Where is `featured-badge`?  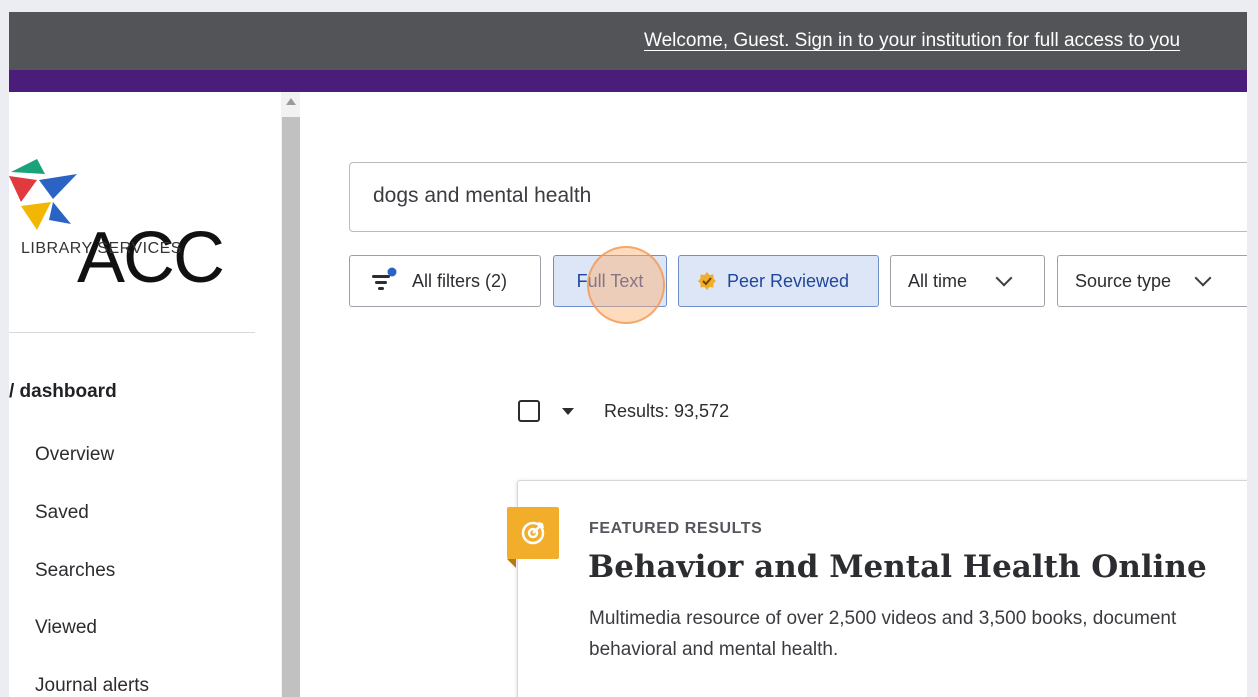 featured-badge is located at coordinates (533, 533).